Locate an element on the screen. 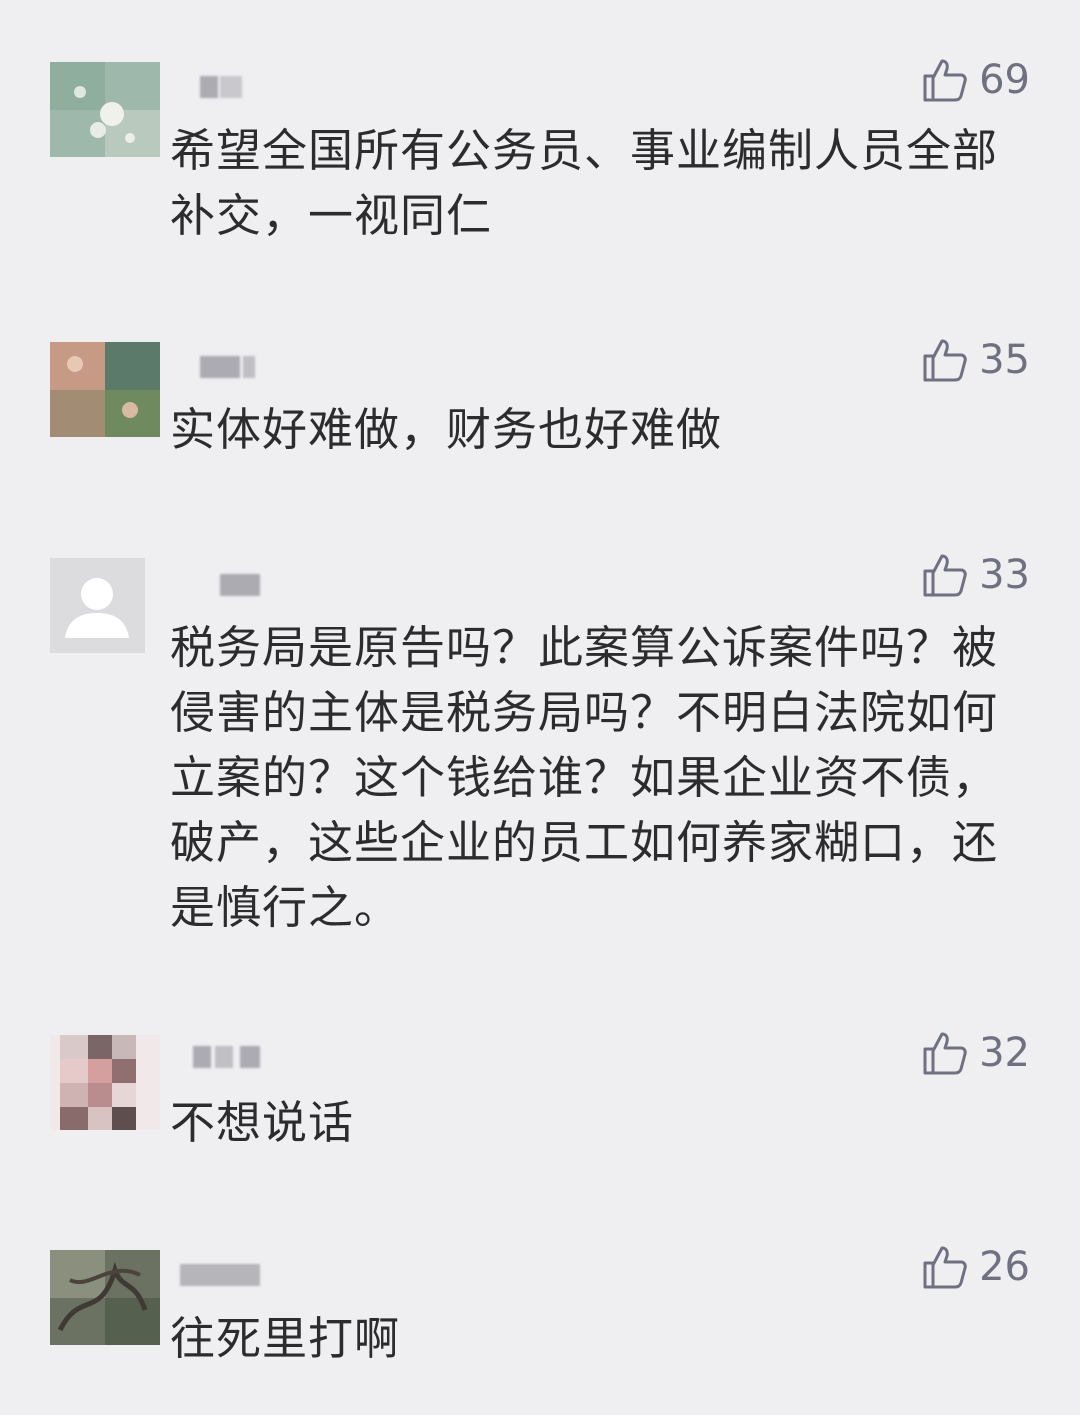 The width and height of the screenshot is (1080, 1415). like-button: 69 is located at coordinates (975, 80).